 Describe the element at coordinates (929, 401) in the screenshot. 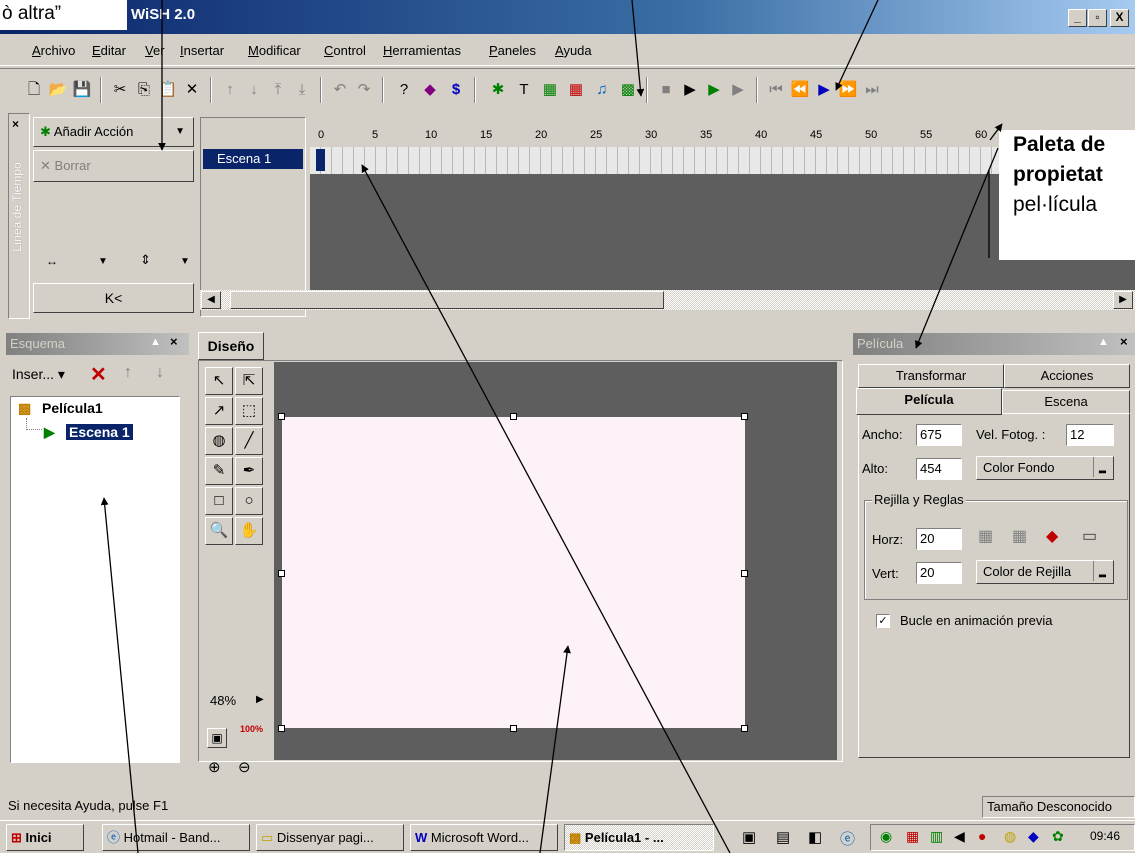

I see `tab-movie: Película` at that location.